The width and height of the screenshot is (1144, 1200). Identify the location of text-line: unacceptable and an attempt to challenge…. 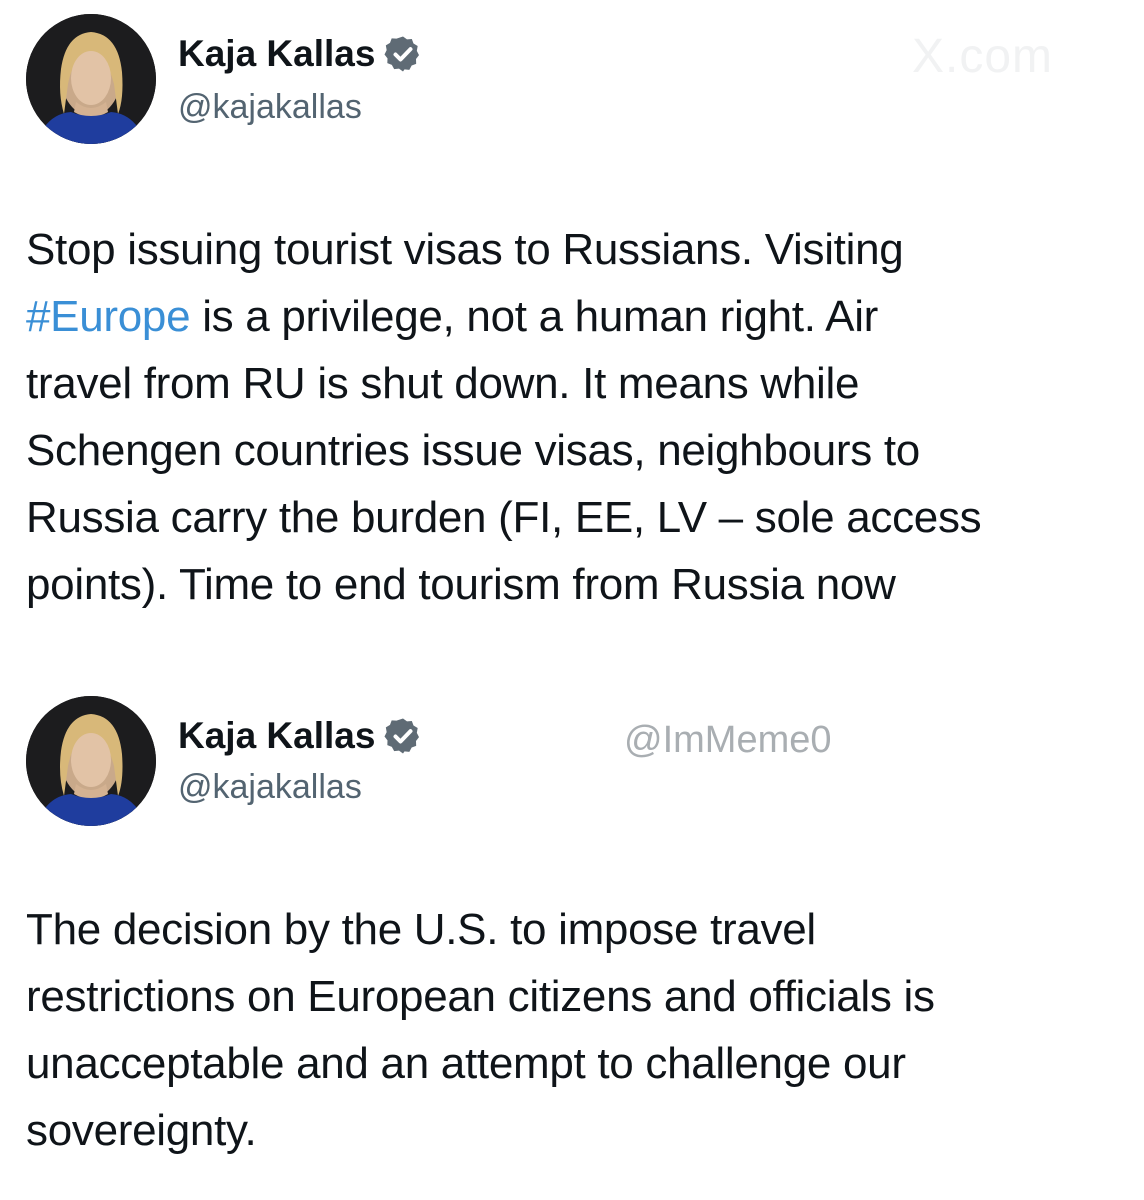
(466, 1063).